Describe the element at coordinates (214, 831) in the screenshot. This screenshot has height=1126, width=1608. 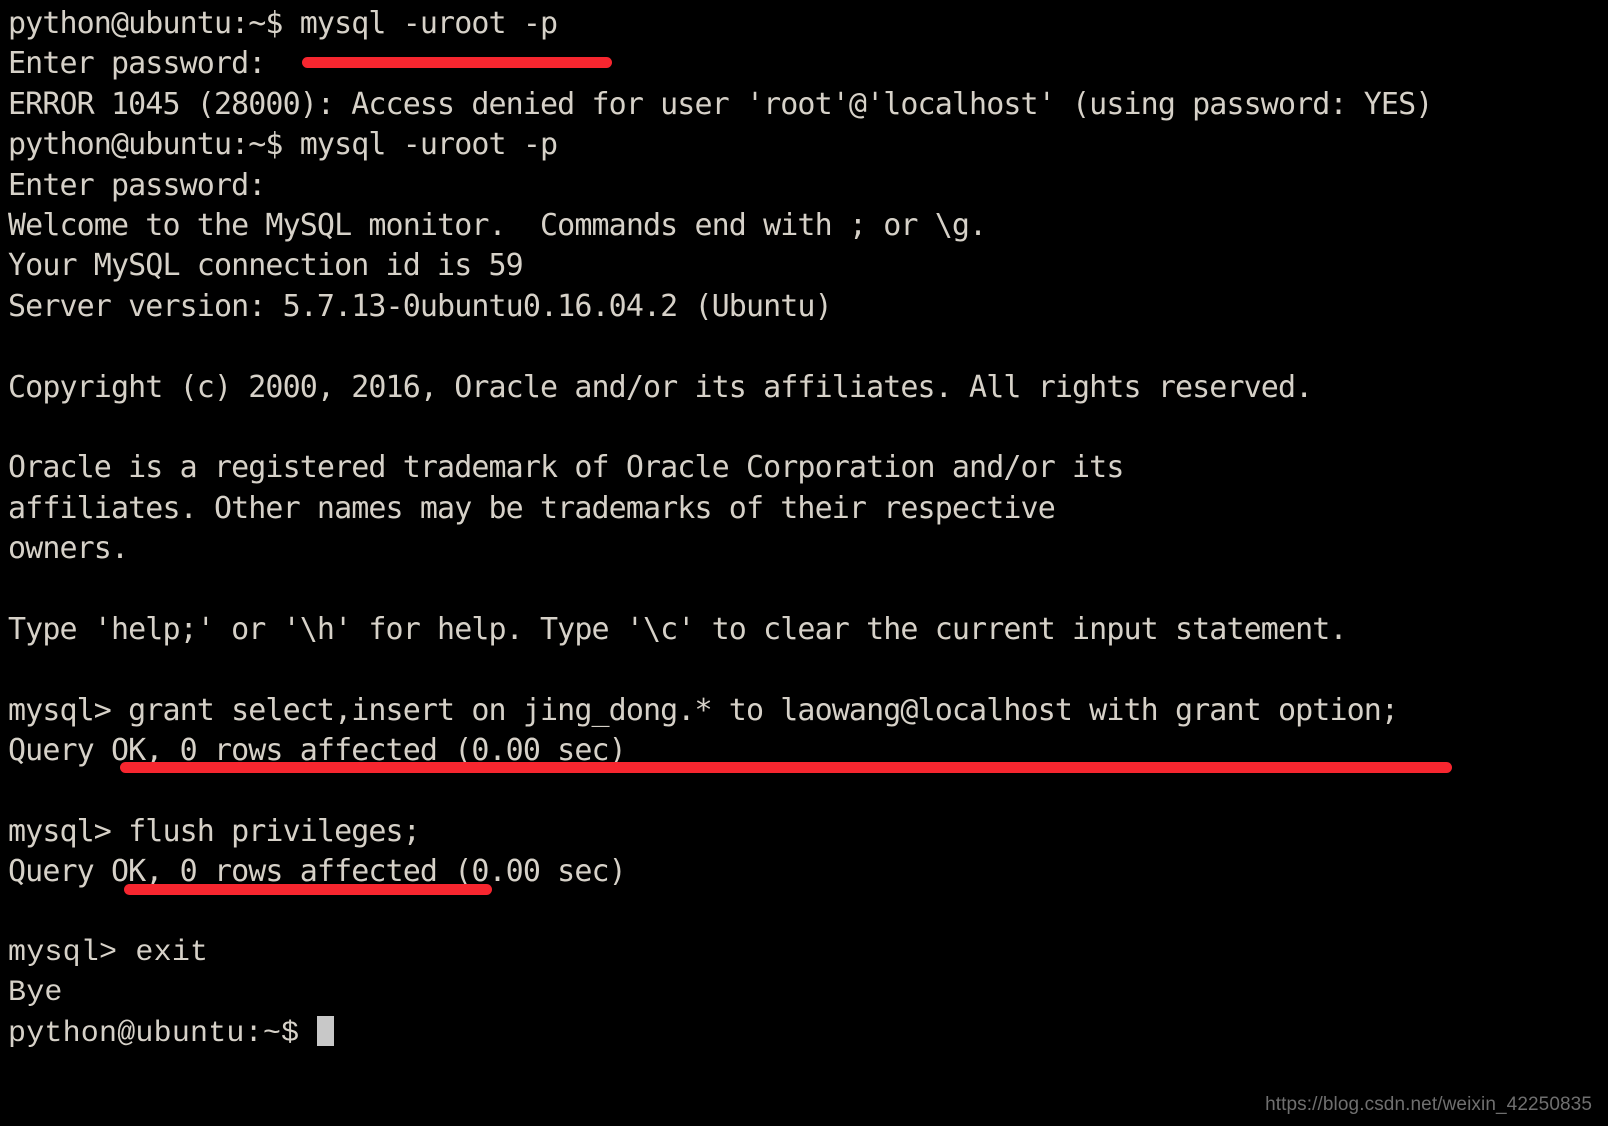
I see `terminal-line-flush-privileges: mysql> flush privileges;` at that location.